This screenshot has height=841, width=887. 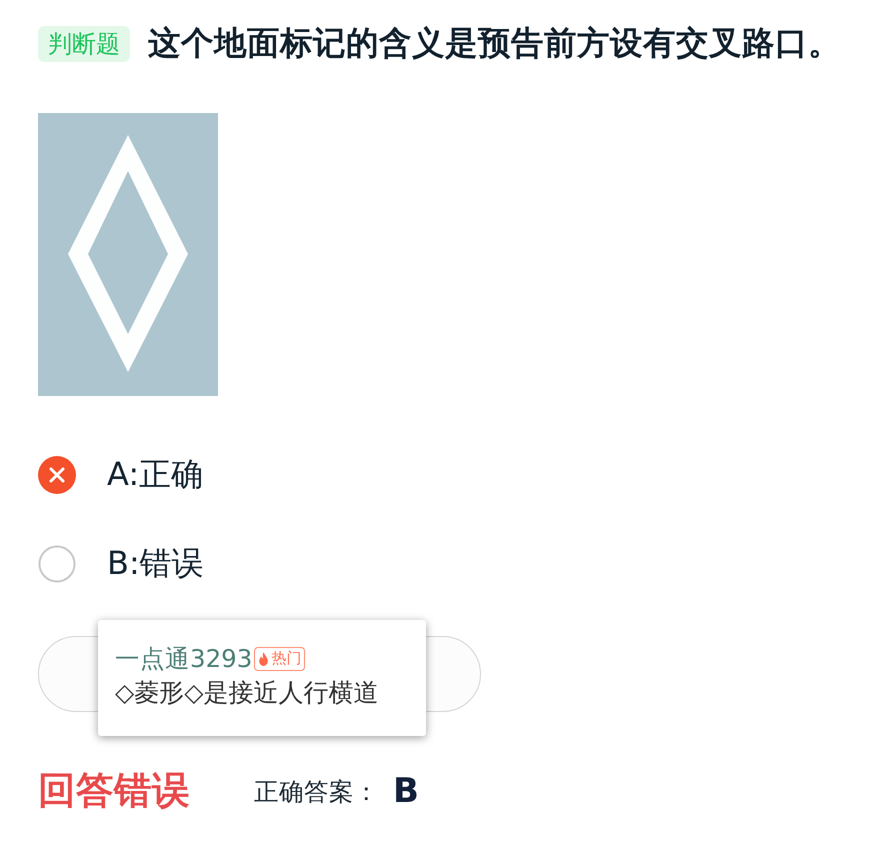 I want to click on result-verdict: 回答错误, so click(x=114, y=790).